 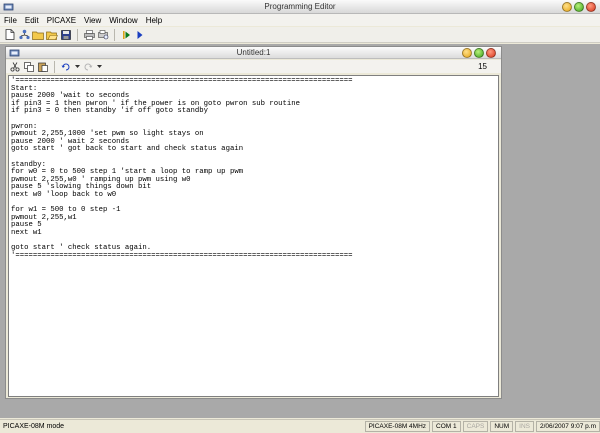 I want to click on window-title: Programming Editor, so click(x=300, y=6).